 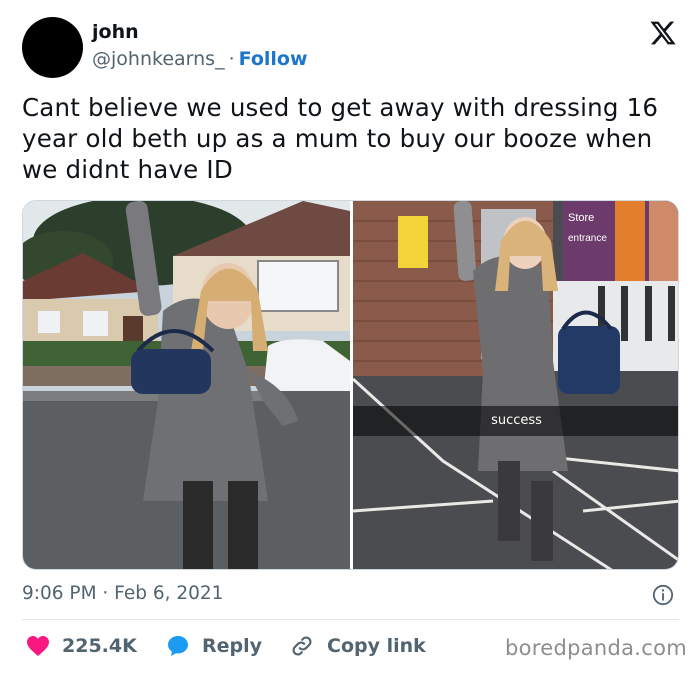 I want to click on svg-text: entrance, so click(x=587, y=238).